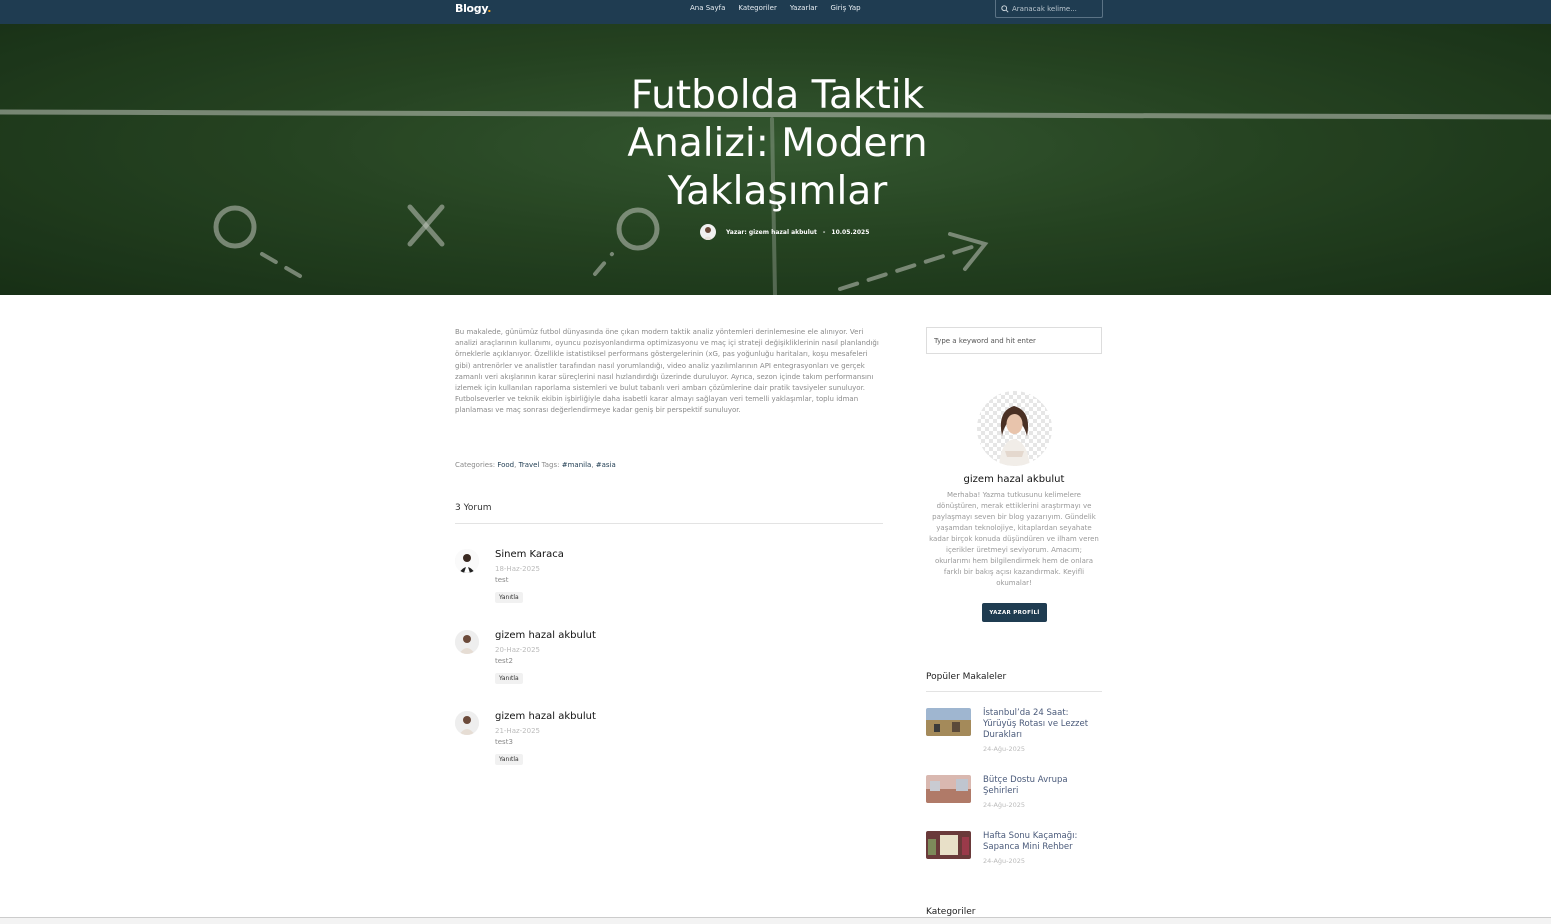  I want to click on comment-date: 18-Haz-2025, so click(518, 569).